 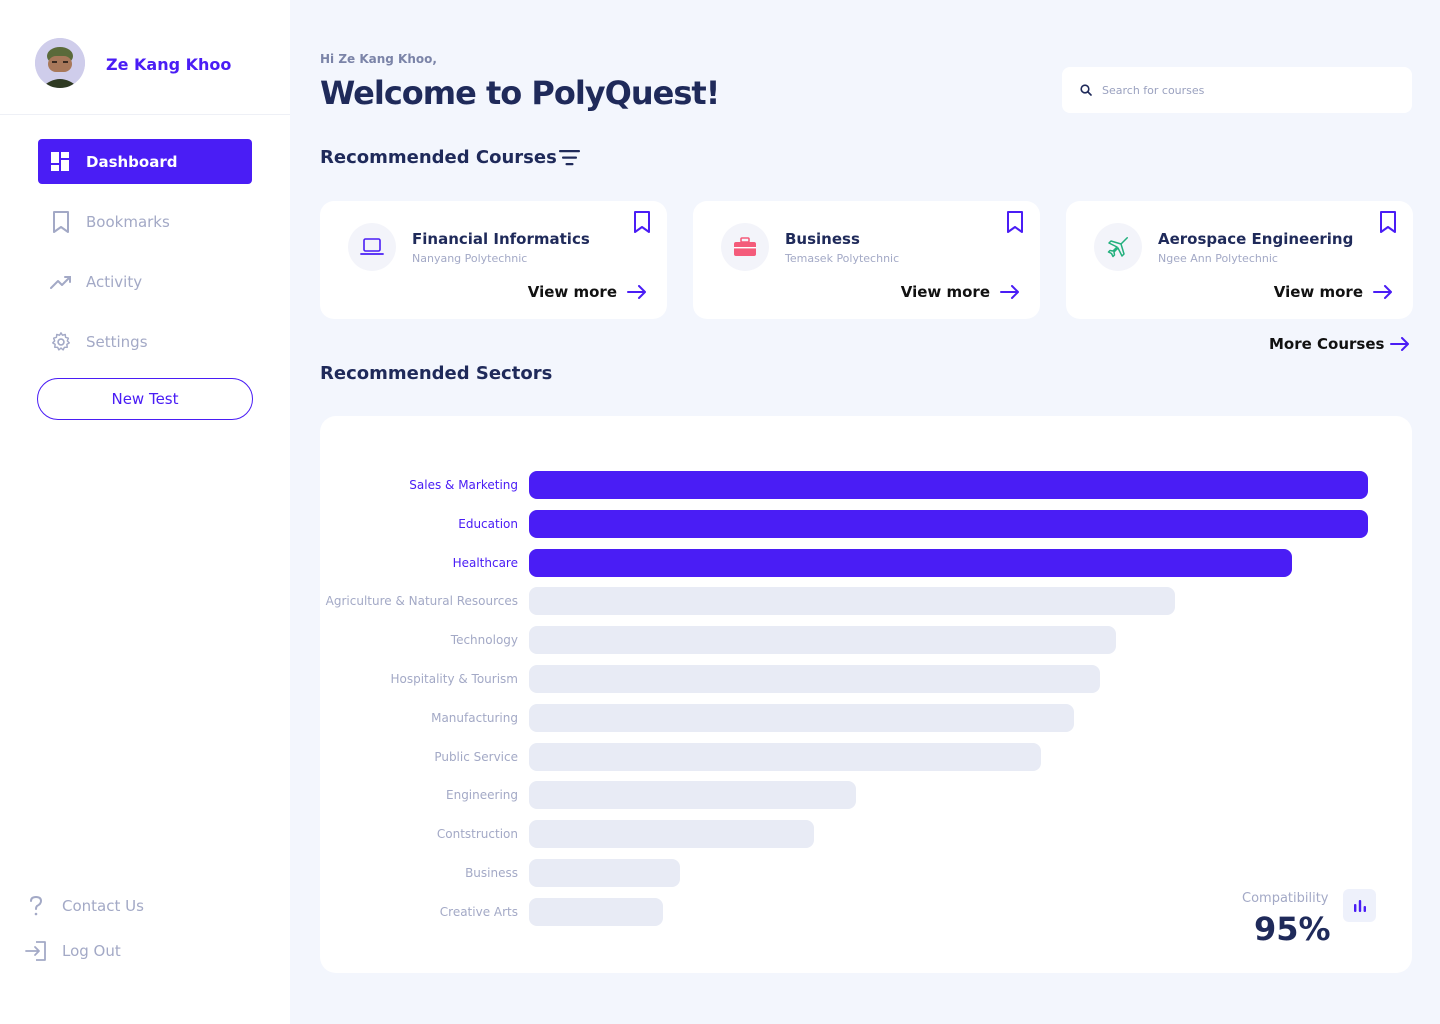 What do you see at coordinates (501, 239) in the screenshot?
I see `course-name: Financial Informatics` at bounding box center [501, 239].